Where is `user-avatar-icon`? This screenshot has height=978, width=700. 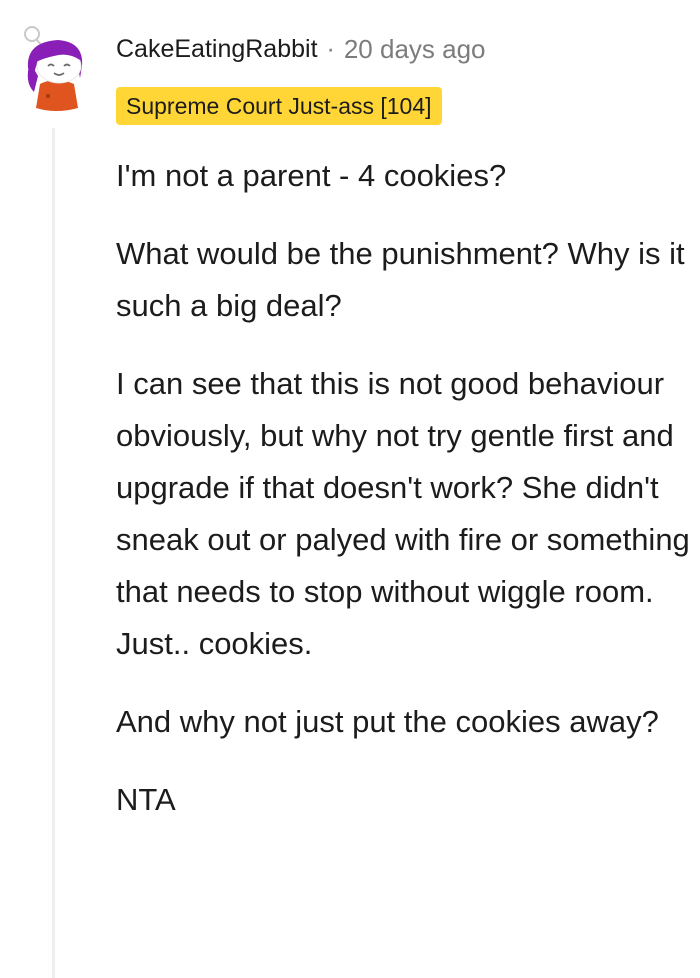
user-avatar-icon is located at coordinates (56, 68).